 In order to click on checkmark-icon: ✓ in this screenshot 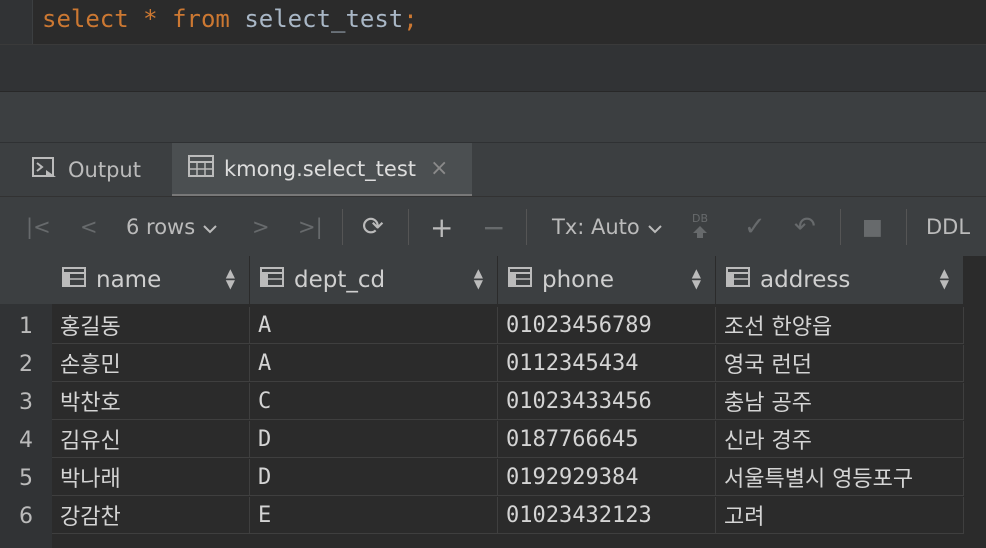, I will do `click(755, 227)`.